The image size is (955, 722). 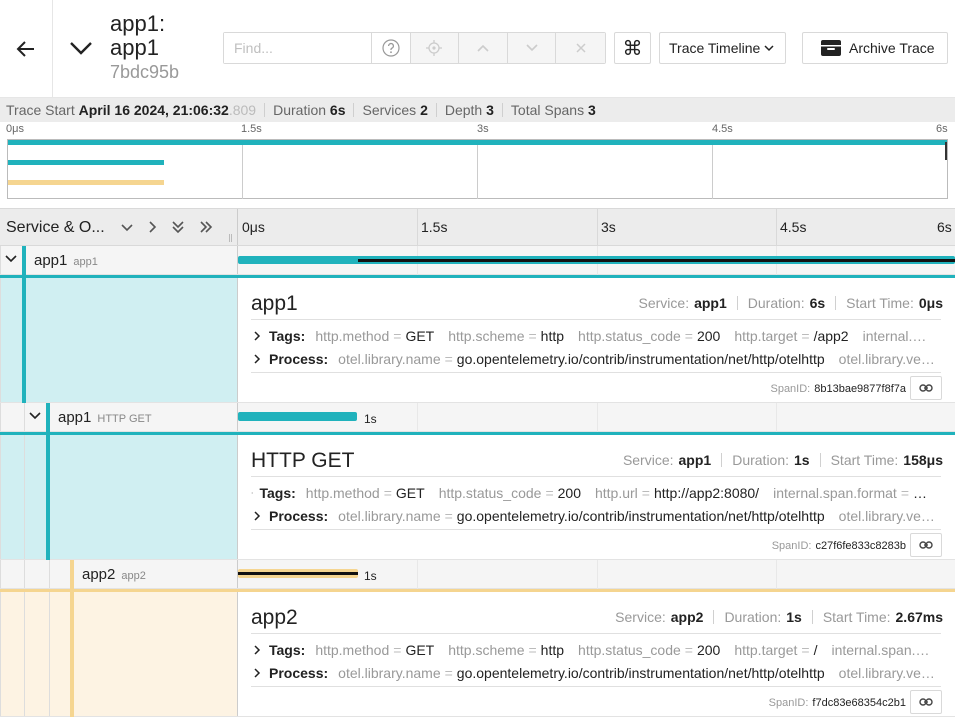 I want to click on span-id: SpanID: f7dc83e68354c2b1, so click(x=837, y=703).